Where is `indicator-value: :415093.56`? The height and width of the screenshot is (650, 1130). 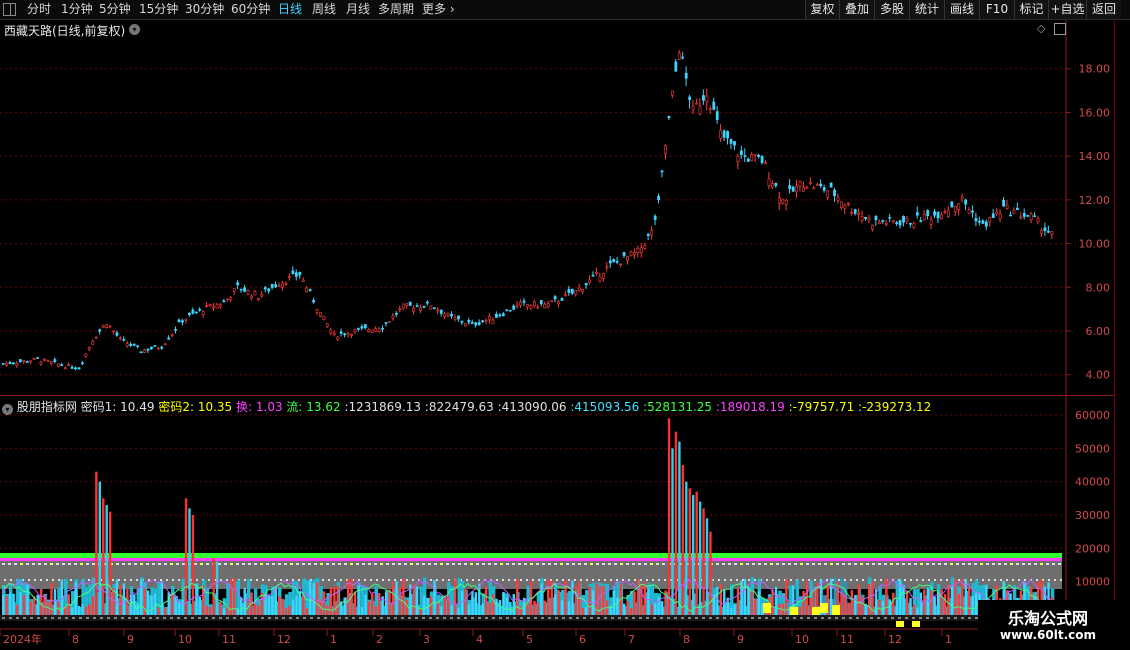
indicator-value: :415093.56 is located at coordinates (603, 407).